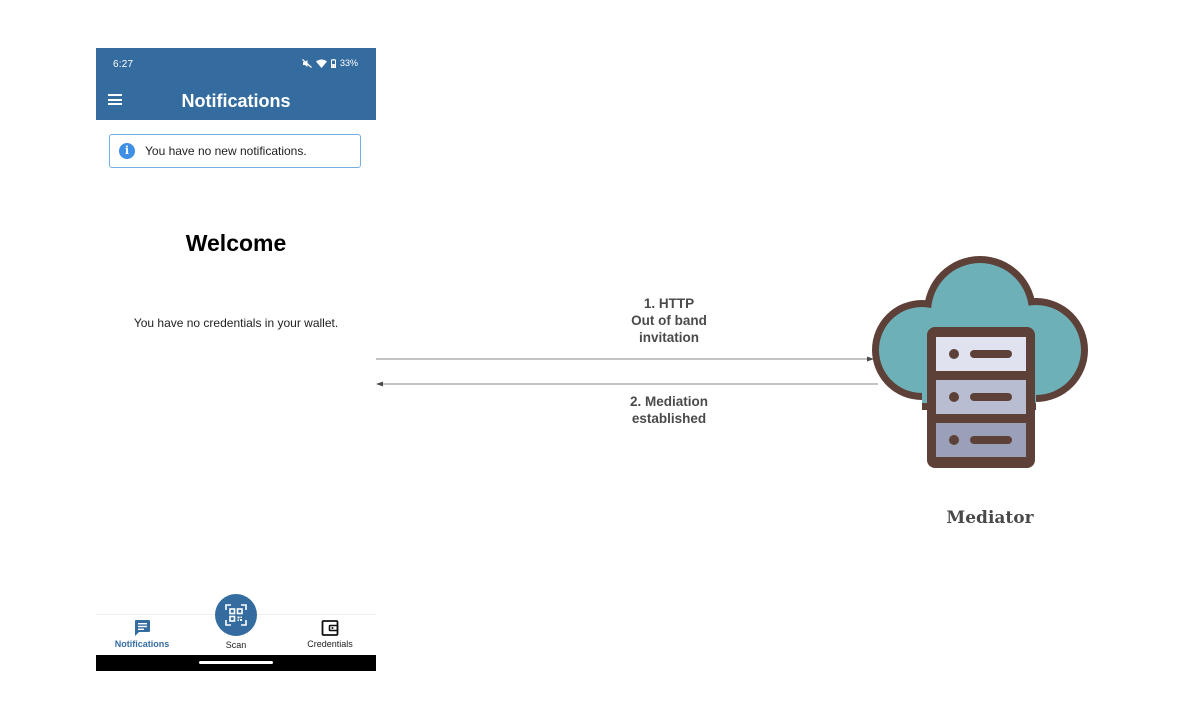 Image resolution: width=1196 pixels, height=723 pixels. I want to click on cloud-server-icon, so click(980, 362).